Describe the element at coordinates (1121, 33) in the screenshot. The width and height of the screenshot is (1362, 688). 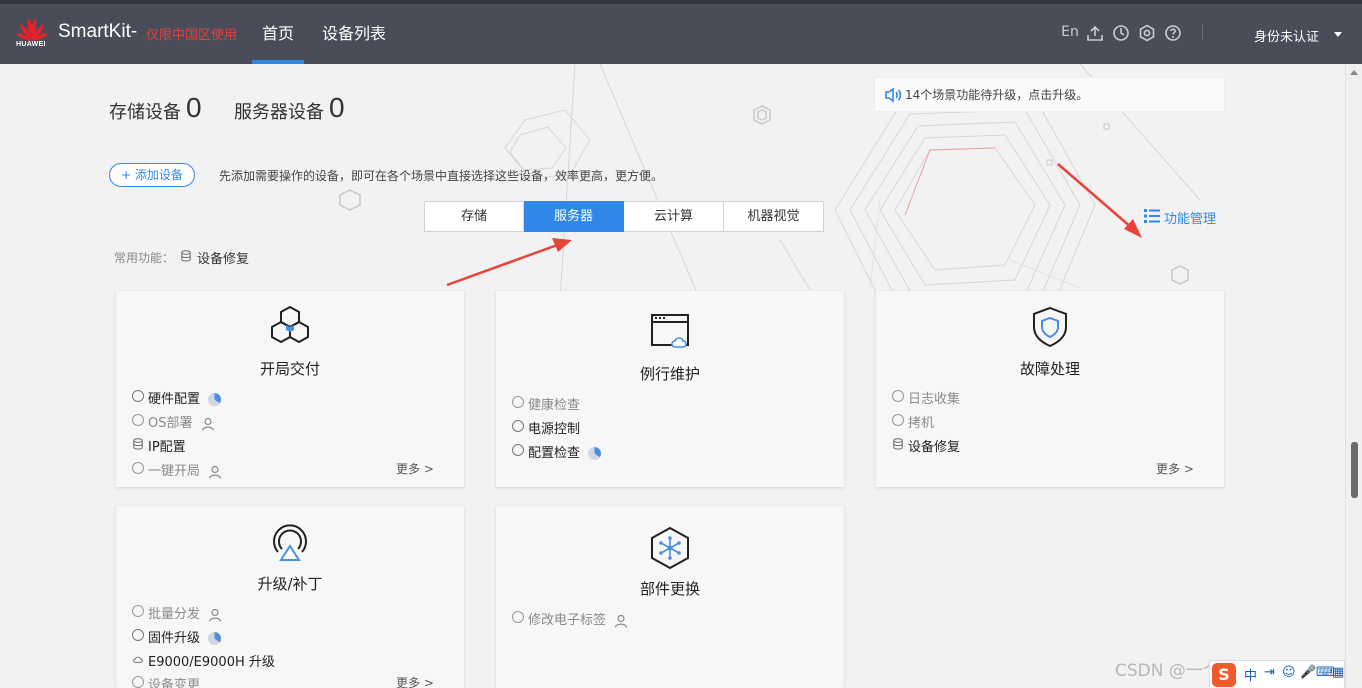
I see `clock-icon` at that location.